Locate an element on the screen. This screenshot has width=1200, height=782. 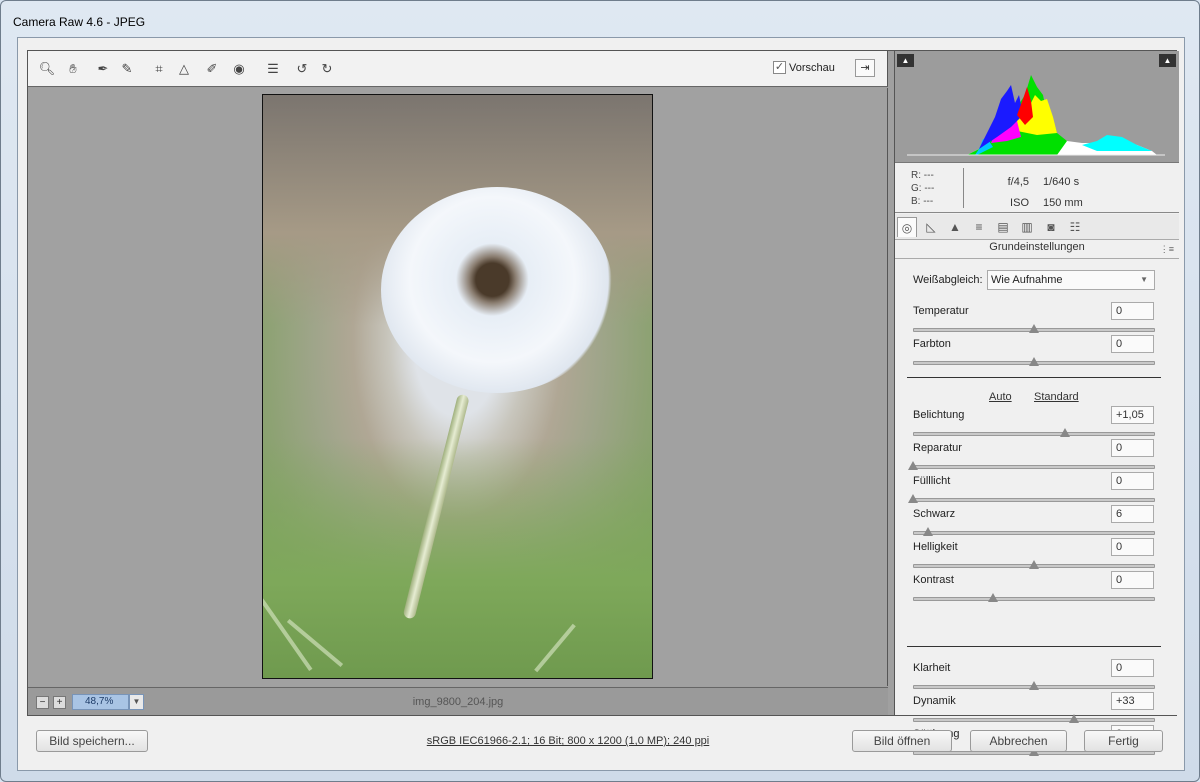
vibrance-slider-track is located at coordinates (1034, 720).